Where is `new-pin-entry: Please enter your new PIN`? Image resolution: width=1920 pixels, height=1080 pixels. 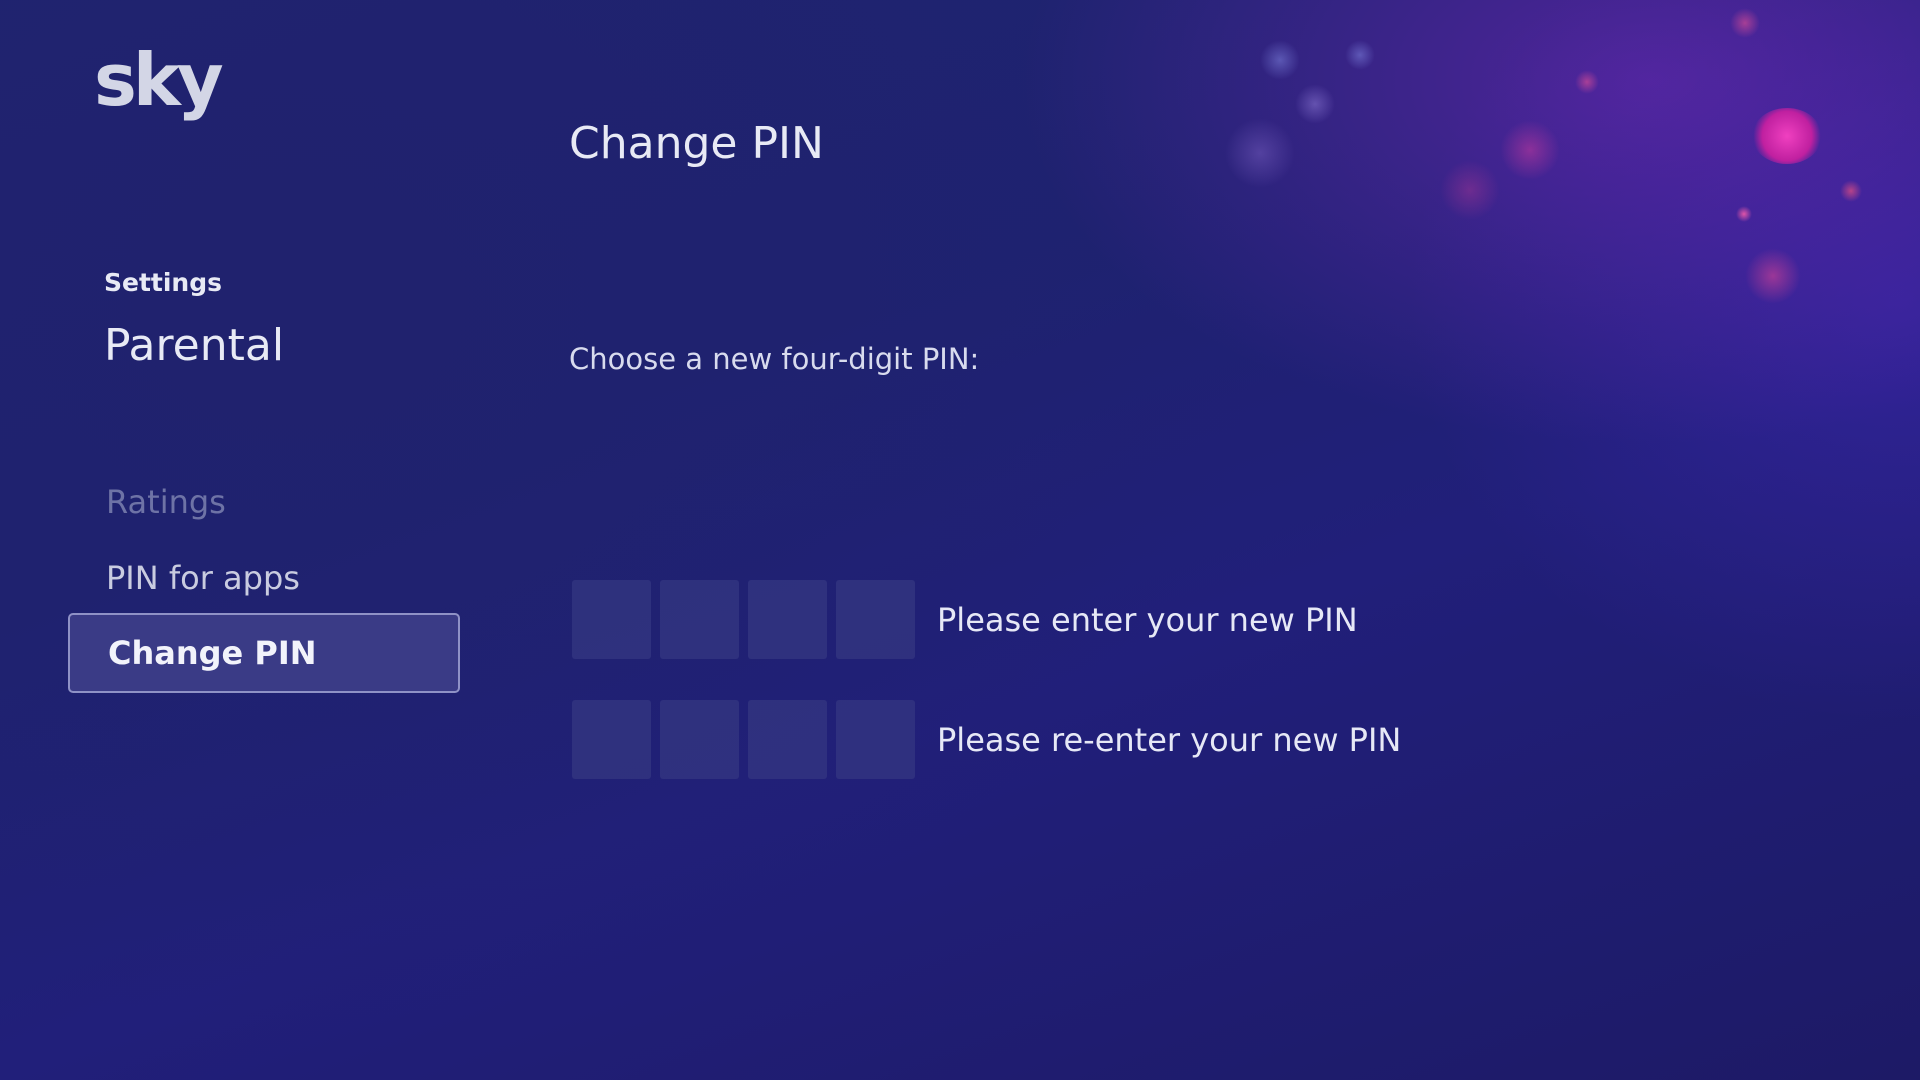 new-pin-entry: Please enter your new PIN is located at coordinates (965, 619).